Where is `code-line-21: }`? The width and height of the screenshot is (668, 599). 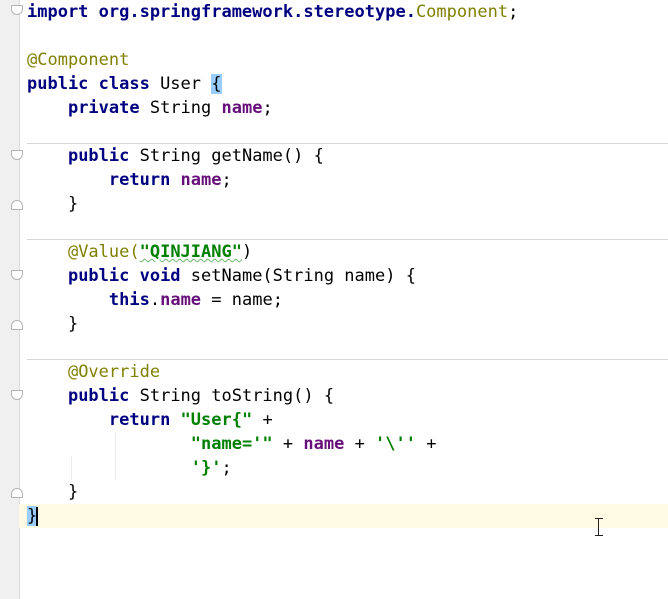
code-line-21: } is located at coordinates (52, 492).